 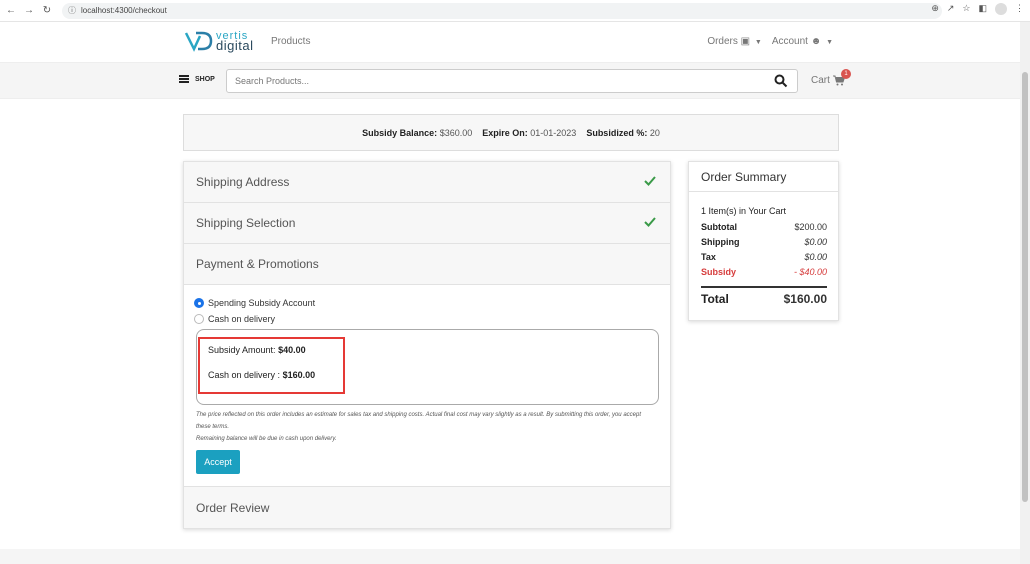 What do you see at coordinates (623, 132) in the screenshot?
I see `subsidized-percent: Subsidized %: 20` at bounding box center [623, 132].